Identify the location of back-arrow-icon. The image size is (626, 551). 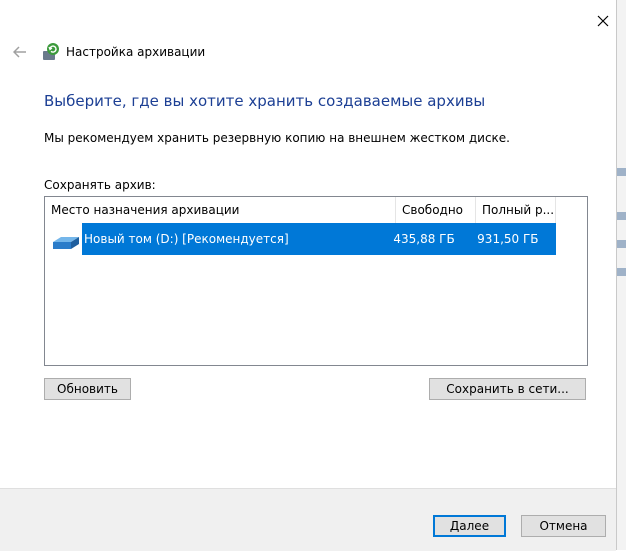
(19, 52).